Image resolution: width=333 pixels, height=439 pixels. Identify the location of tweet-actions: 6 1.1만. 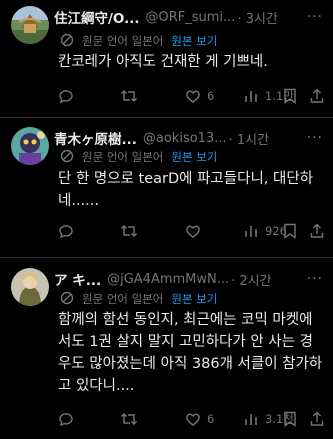
(192, 96).